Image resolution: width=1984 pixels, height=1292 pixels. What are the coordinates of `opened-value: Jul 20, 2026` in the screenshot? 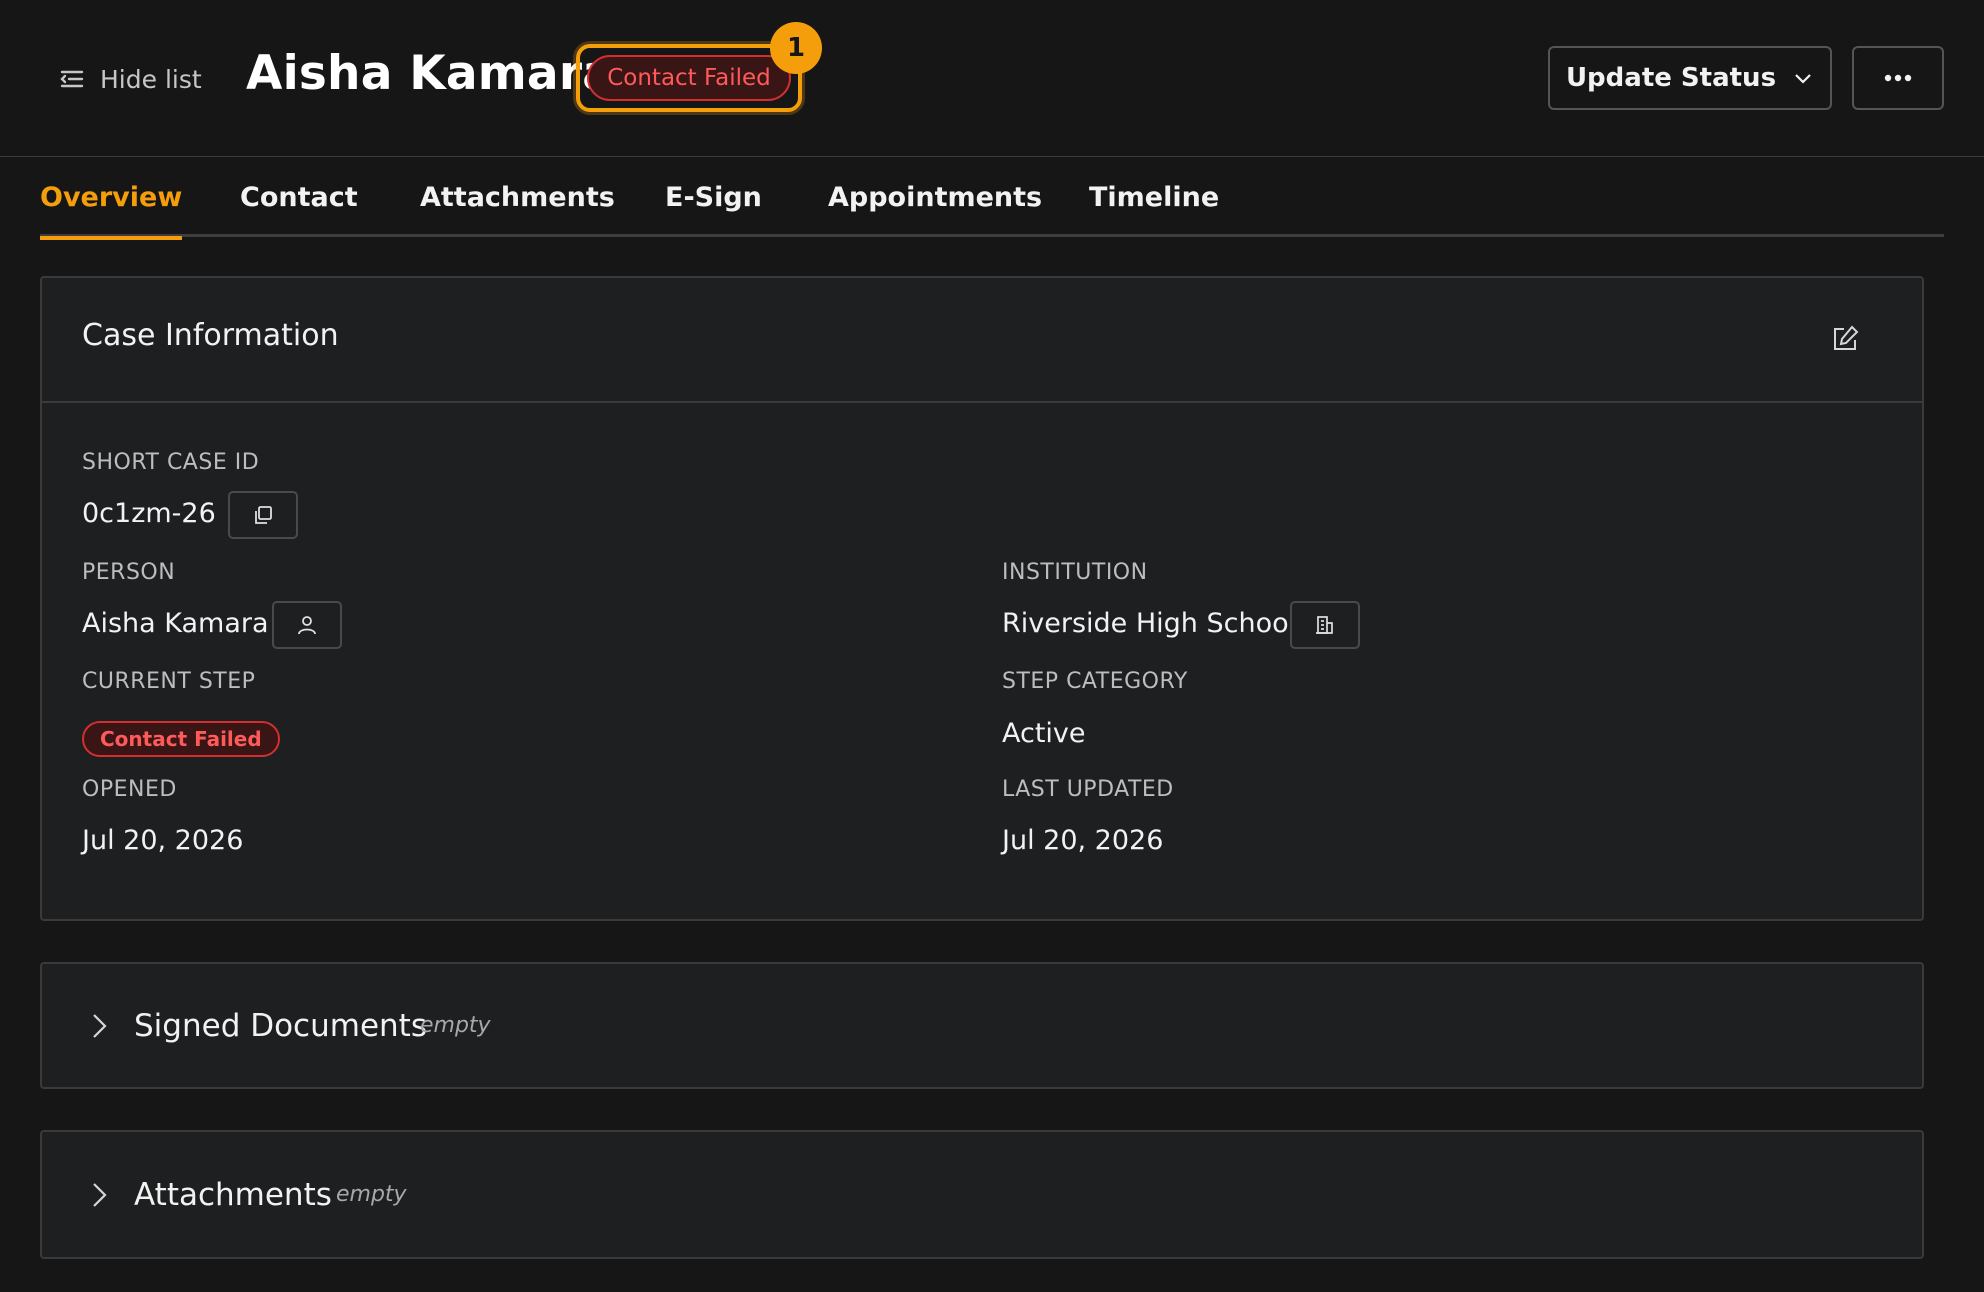 It's located at (163, 840).